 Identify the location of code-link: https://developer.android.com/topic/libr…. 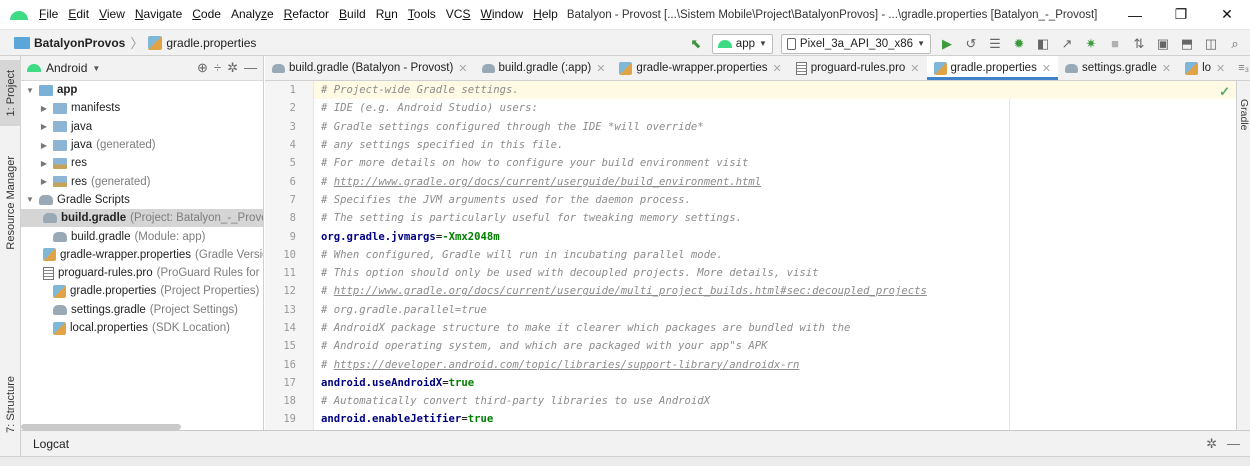
(567, 365).